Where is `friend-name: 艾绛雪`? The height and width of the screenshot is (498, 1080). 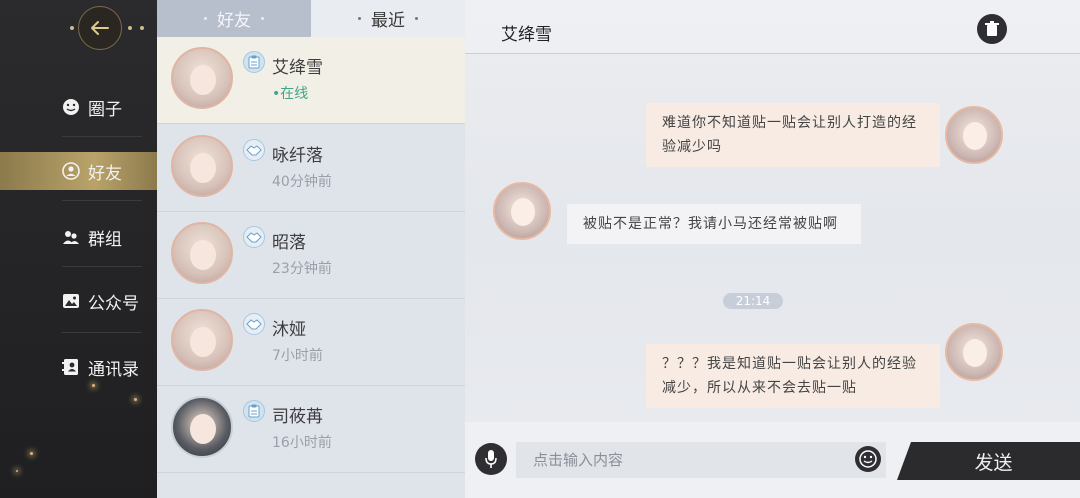
friend-name: 艾绛雪 is located at coordinates (297, 68).